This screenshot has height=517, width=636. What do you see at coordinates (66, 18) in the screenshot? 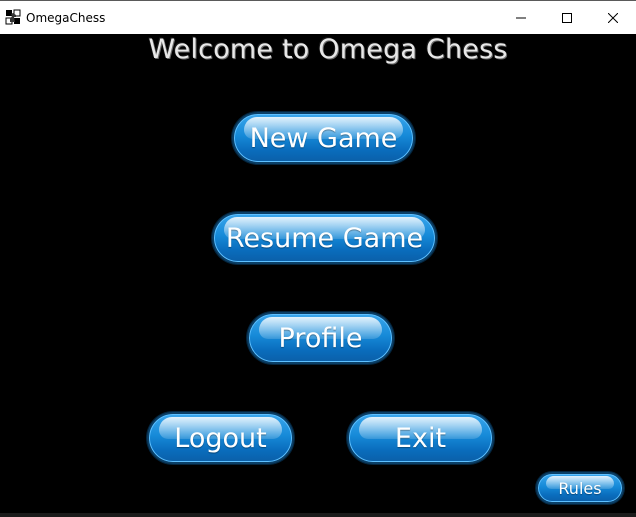
I see `window-title: OmegaChess` at bounding box center [66, 18].